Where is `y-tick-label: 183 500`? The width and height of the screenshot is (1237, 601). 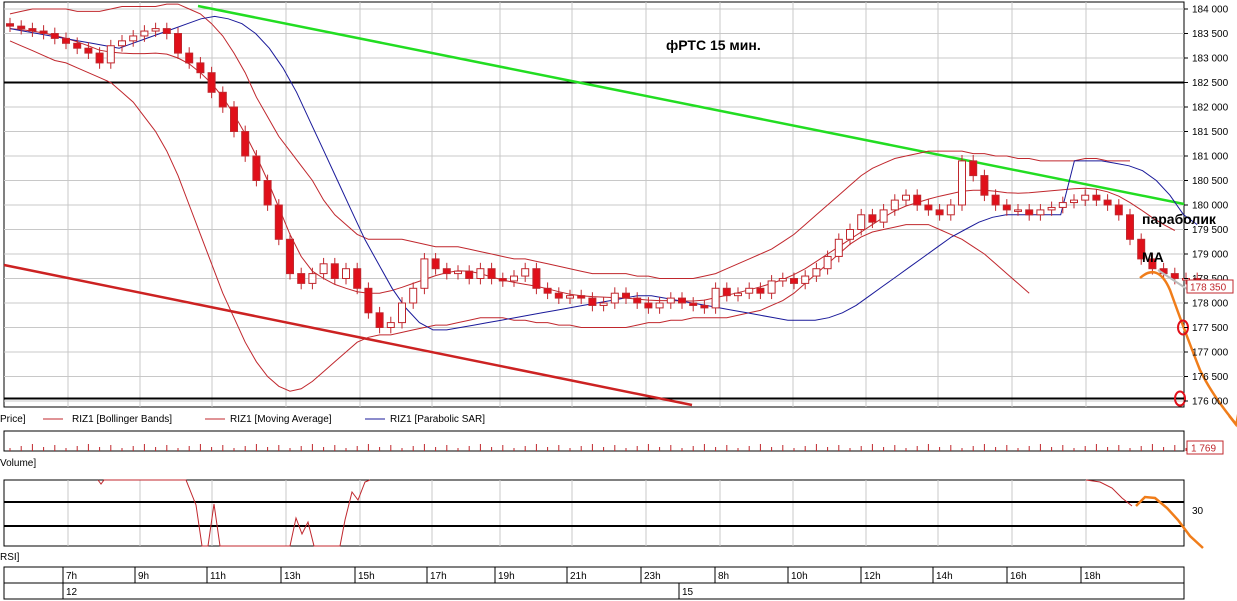 y-tick-label: 183 500 is located at coordinates (1210, 34).